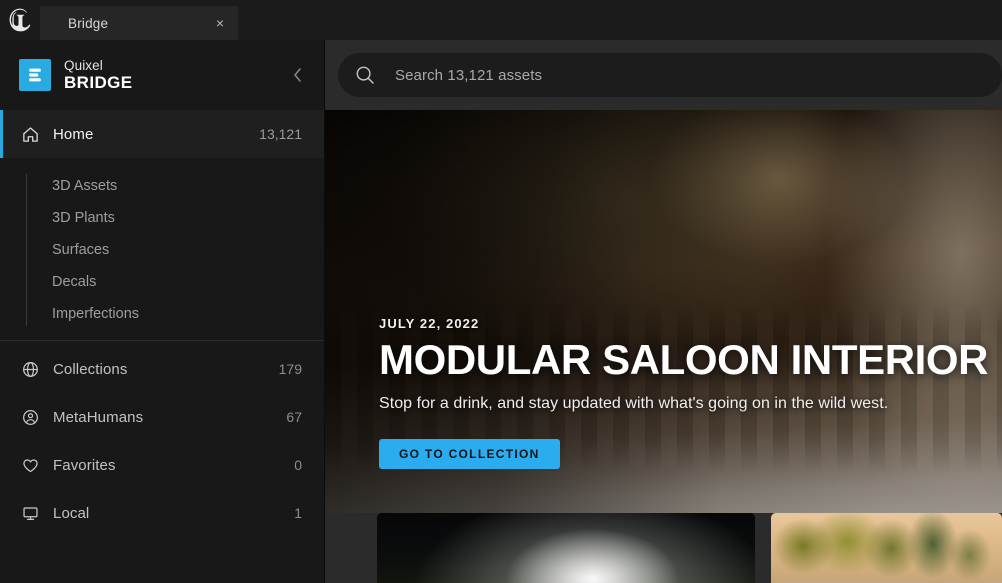 The width and height of the screenshot is (1002, 583). Describe the element at coordinates (35, 75) in the screenshot. I see `quixel-bridge-logo-icon` at that location.